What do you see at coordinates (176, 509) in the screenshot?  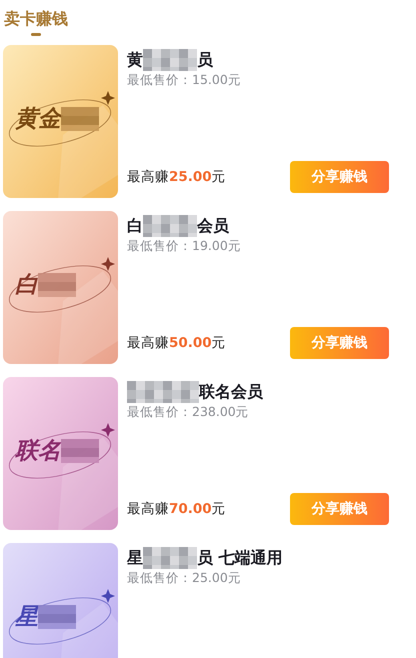 I see `max-earnings: 最高赚70.00元` at bounding box center [176, 509].